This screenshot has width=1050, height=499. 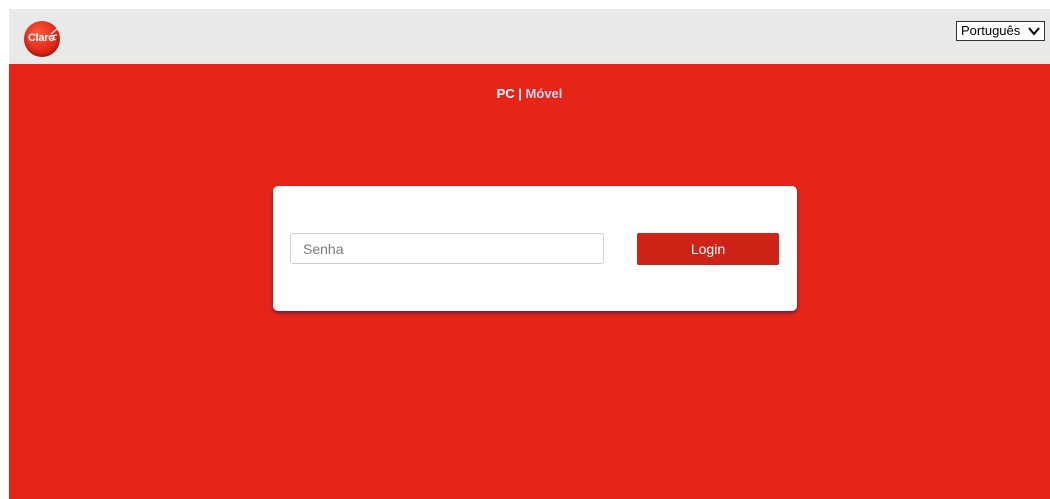 I want to click on mode-switch: PC | Móvel, so click(x=529, y=93).